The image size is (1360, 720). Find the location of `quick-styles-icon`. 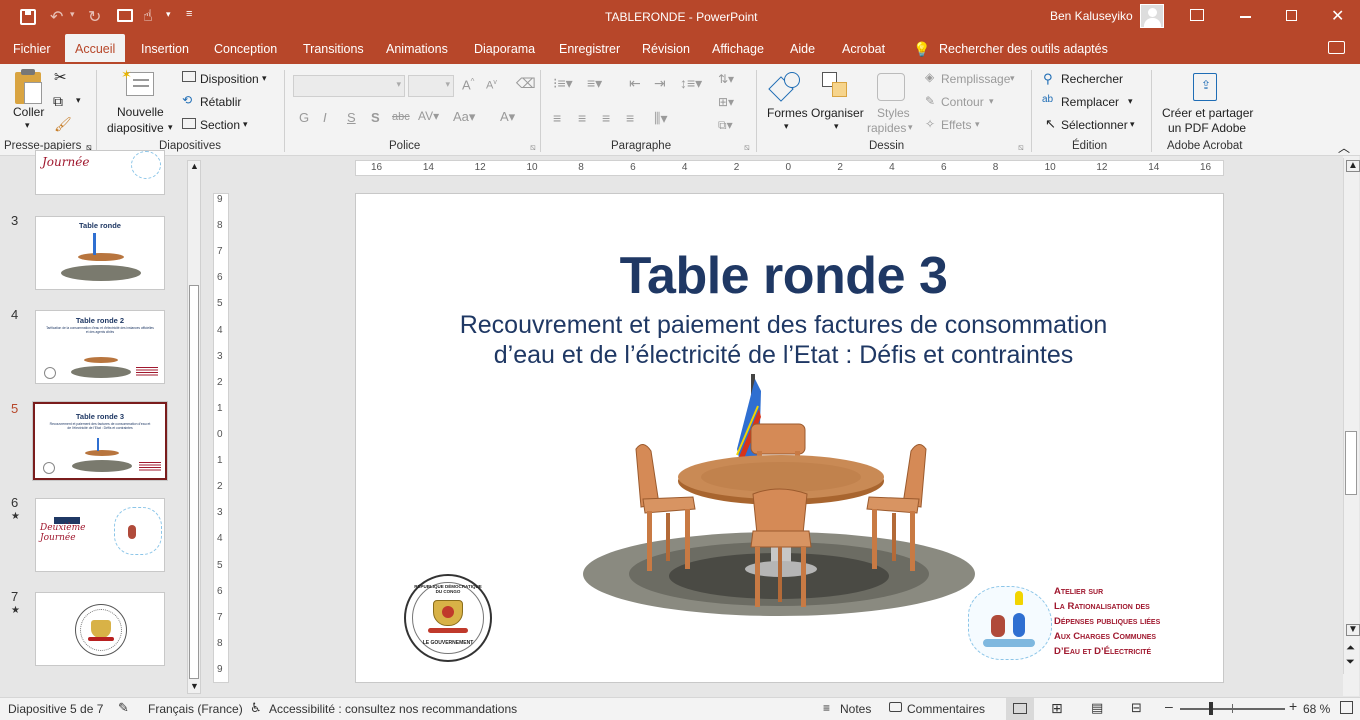

quick-styles-icon is located at coordinates (891, 87).